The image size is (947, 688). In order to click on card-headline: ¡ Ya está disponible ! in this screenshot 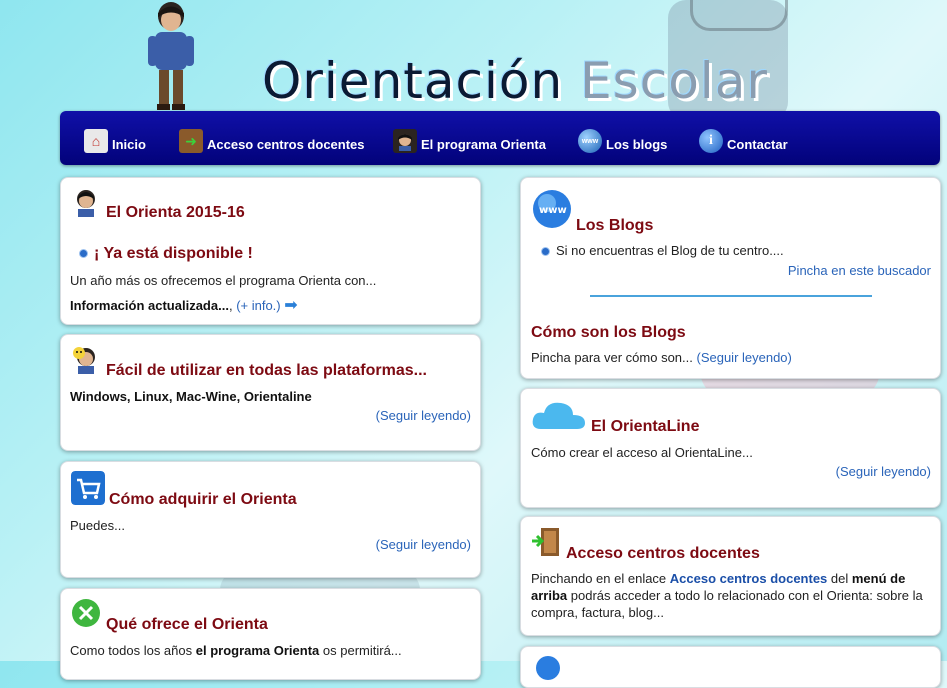, I will do `click(166, 254)`.